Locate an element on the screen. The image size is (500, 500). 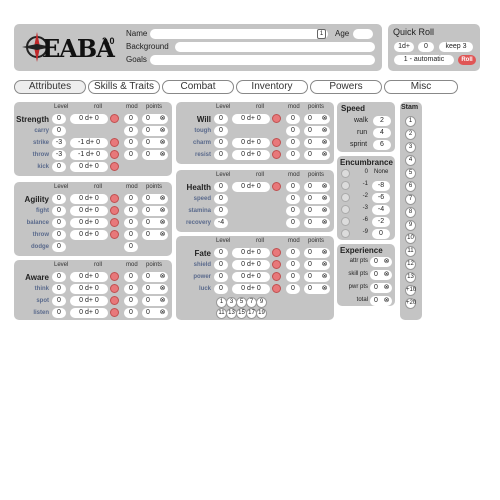
aware-roll-button is located at coordinates (114, 276).